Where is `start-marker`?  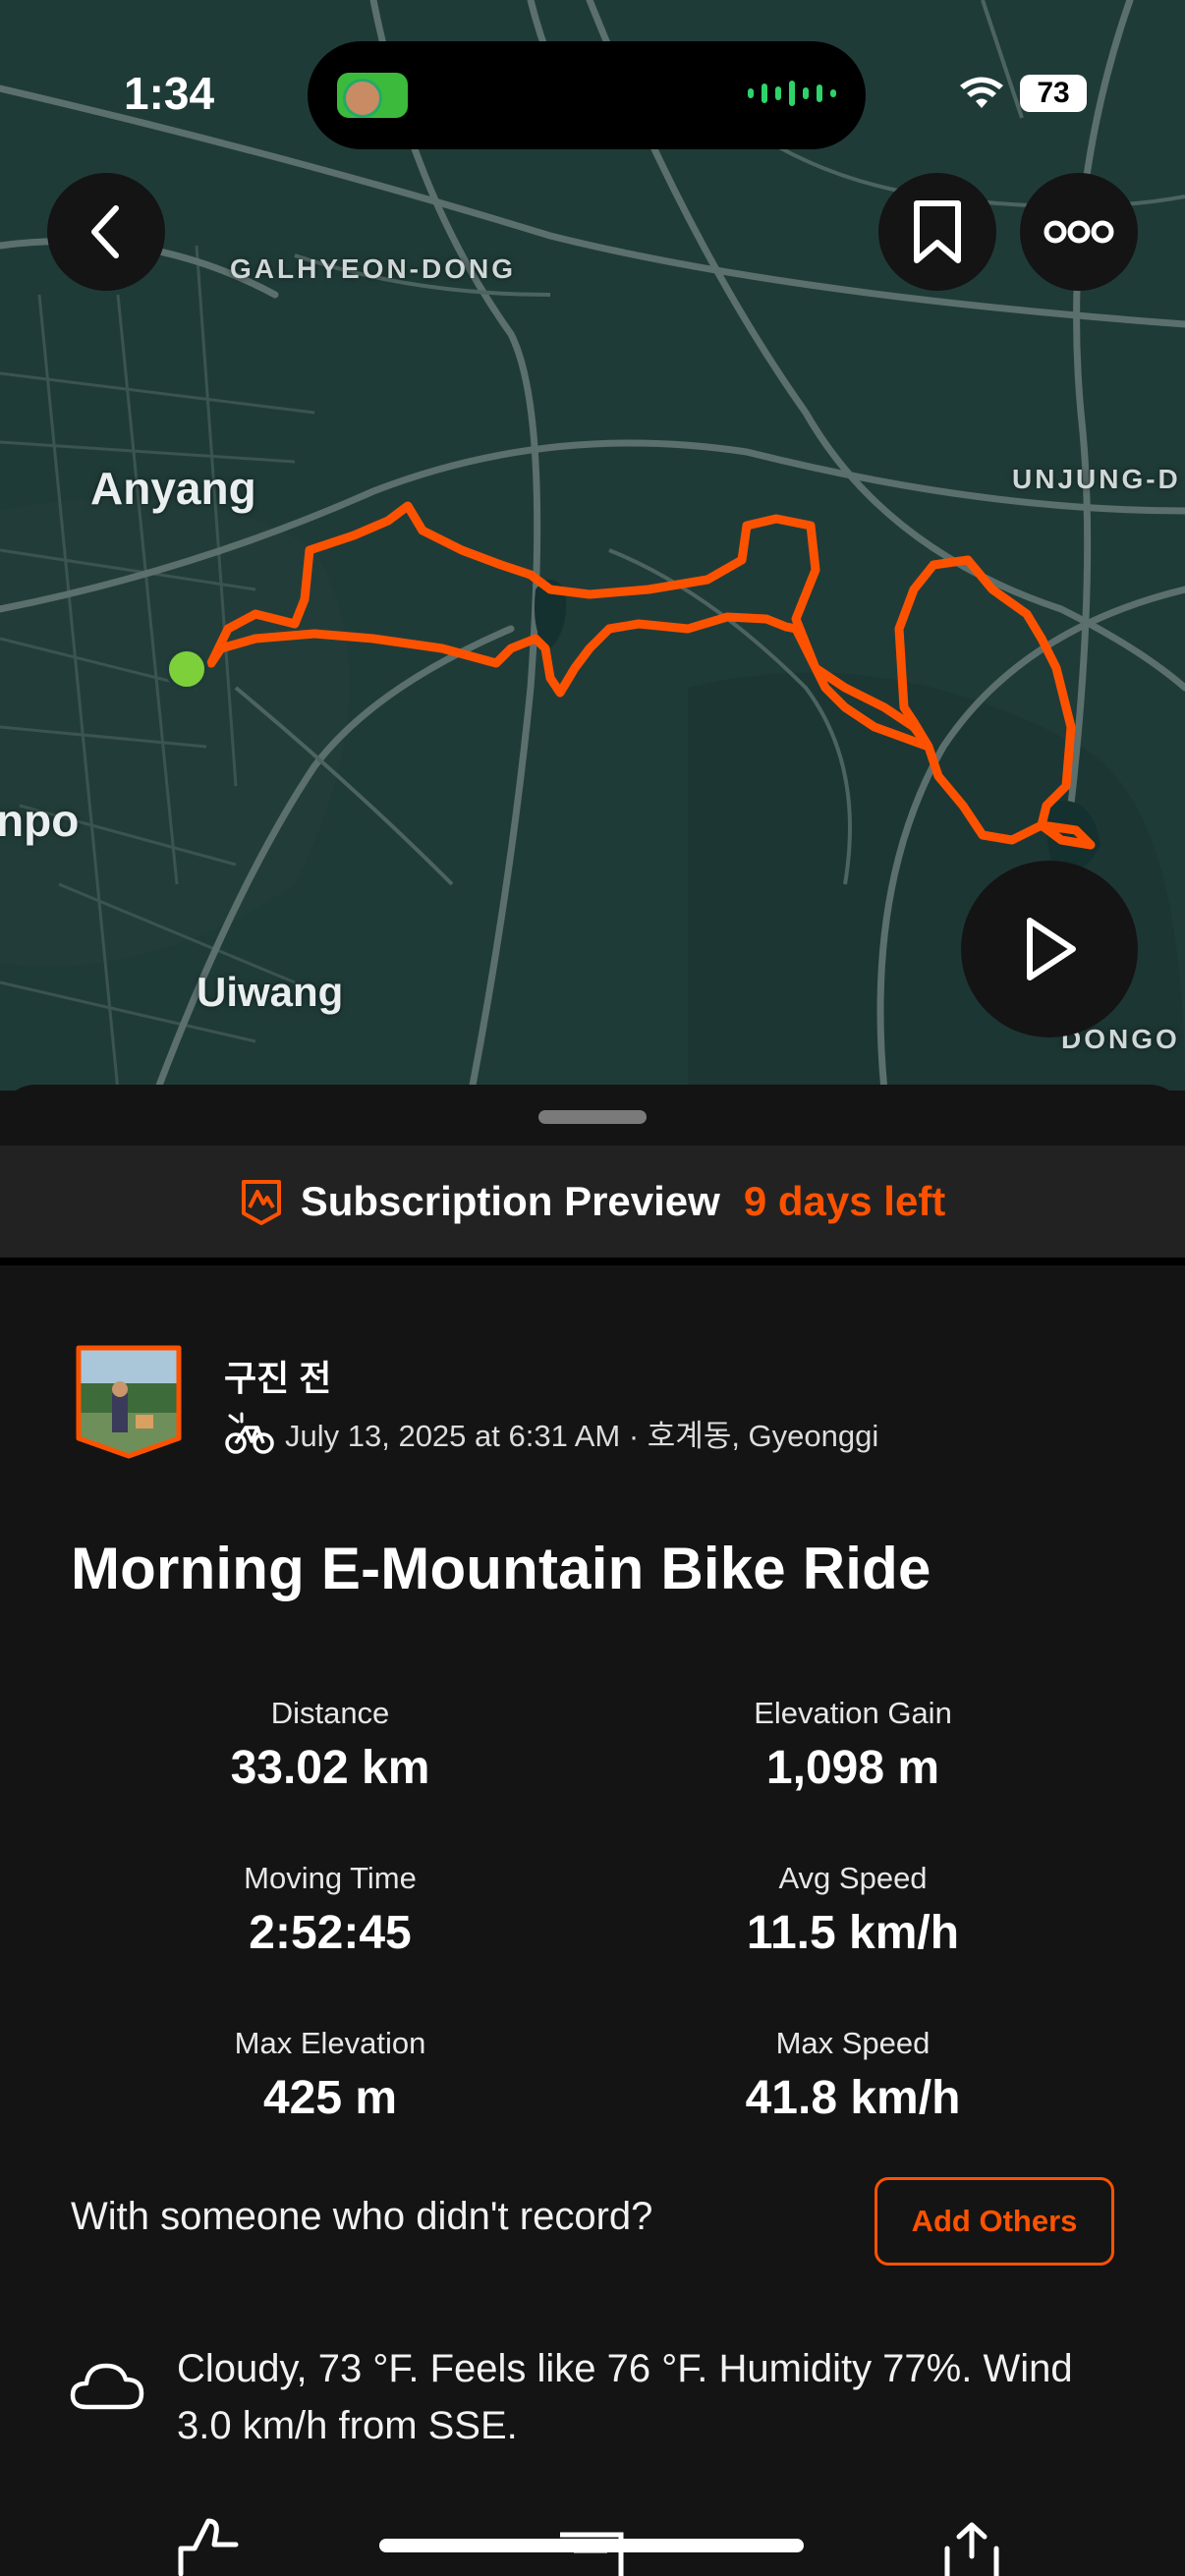 start-marker is located at coordinates (186, 669).